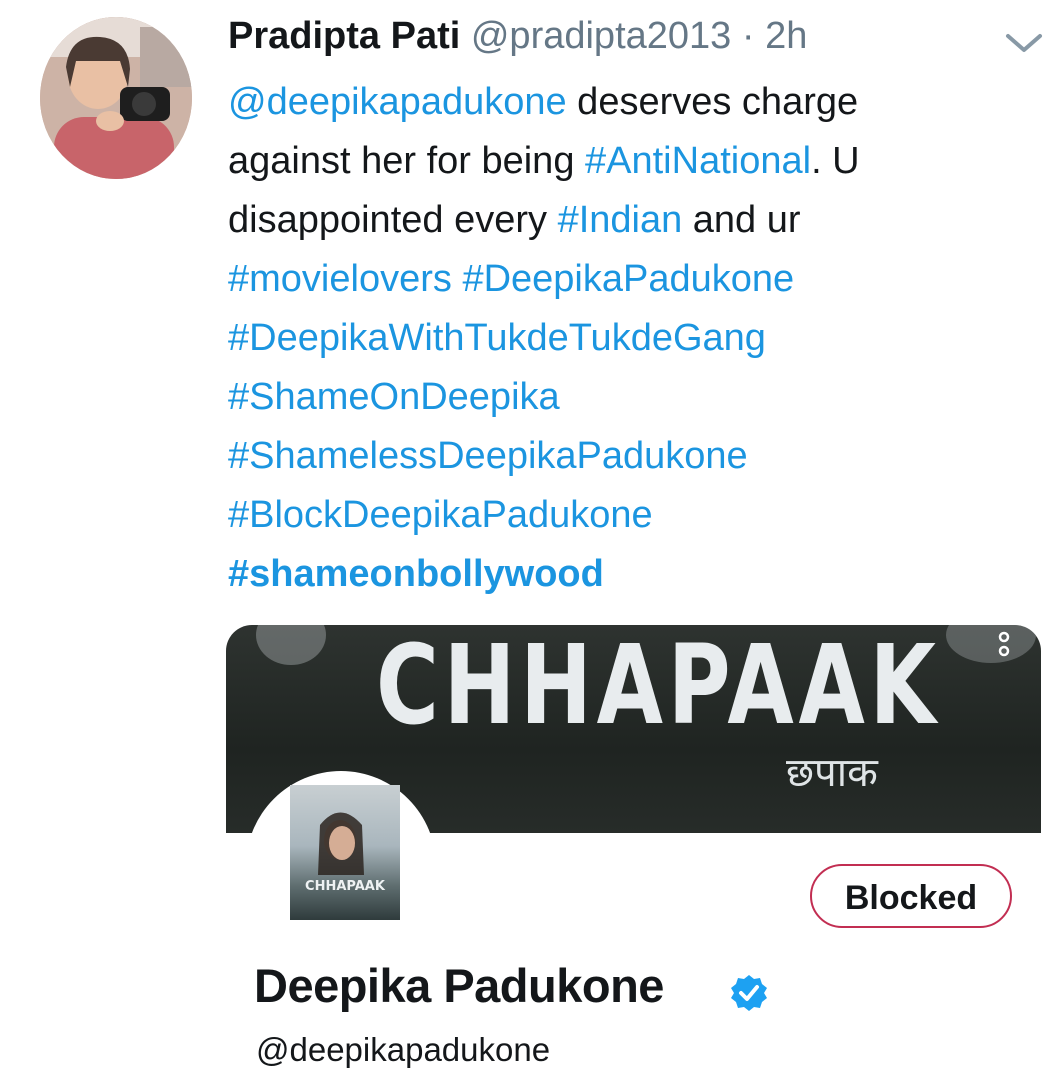 The height and width of the screenshot is (1082, 1059). I want to click on tweet-line: #movielovers #DeepikaPadukone, so click(628, 279).